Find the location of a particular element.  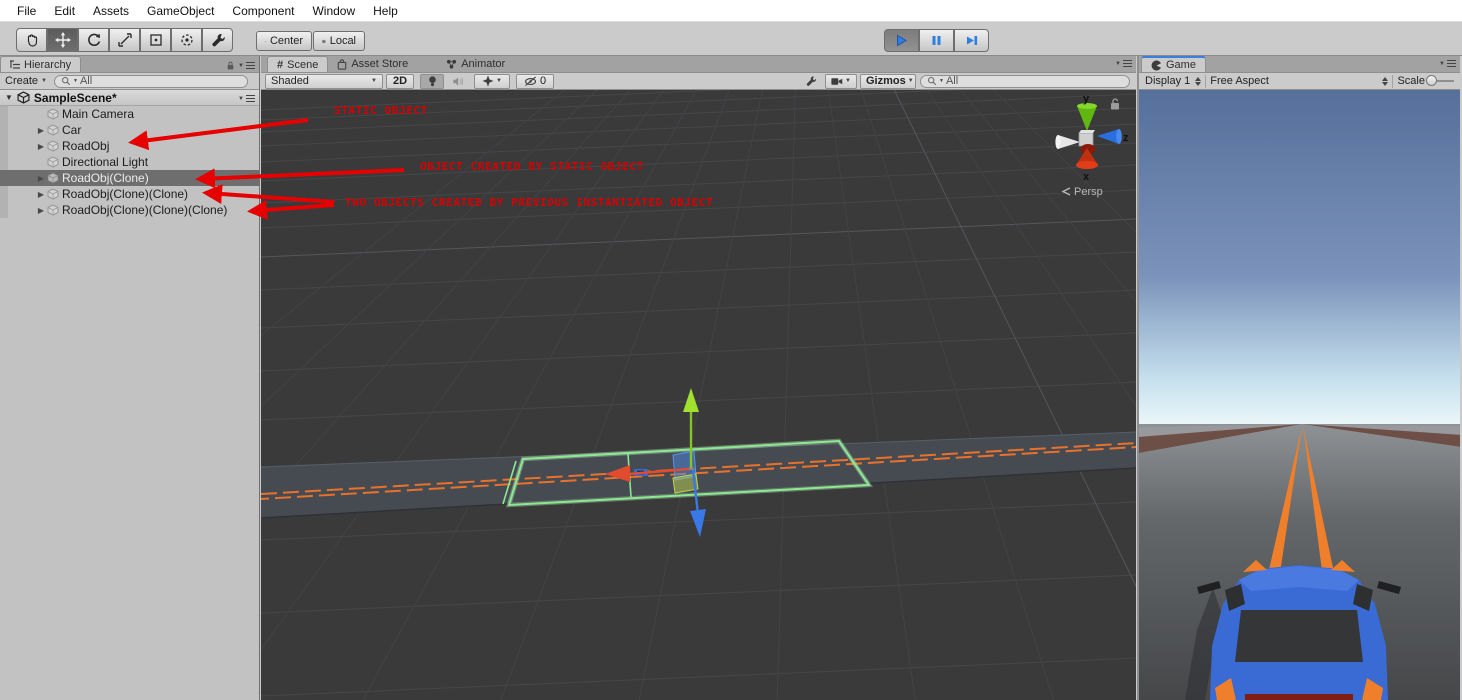

projection-label: Persp is located at coordinates (1088, 192).